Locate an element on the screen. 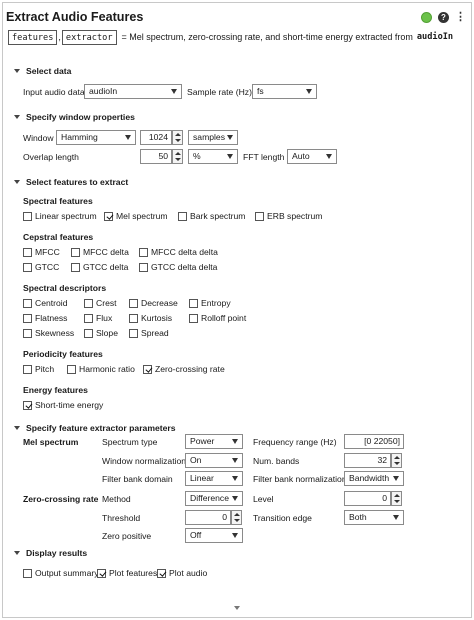 The image size is (474, 620). section-display-results: Display results is located at coordinates (50, 553).